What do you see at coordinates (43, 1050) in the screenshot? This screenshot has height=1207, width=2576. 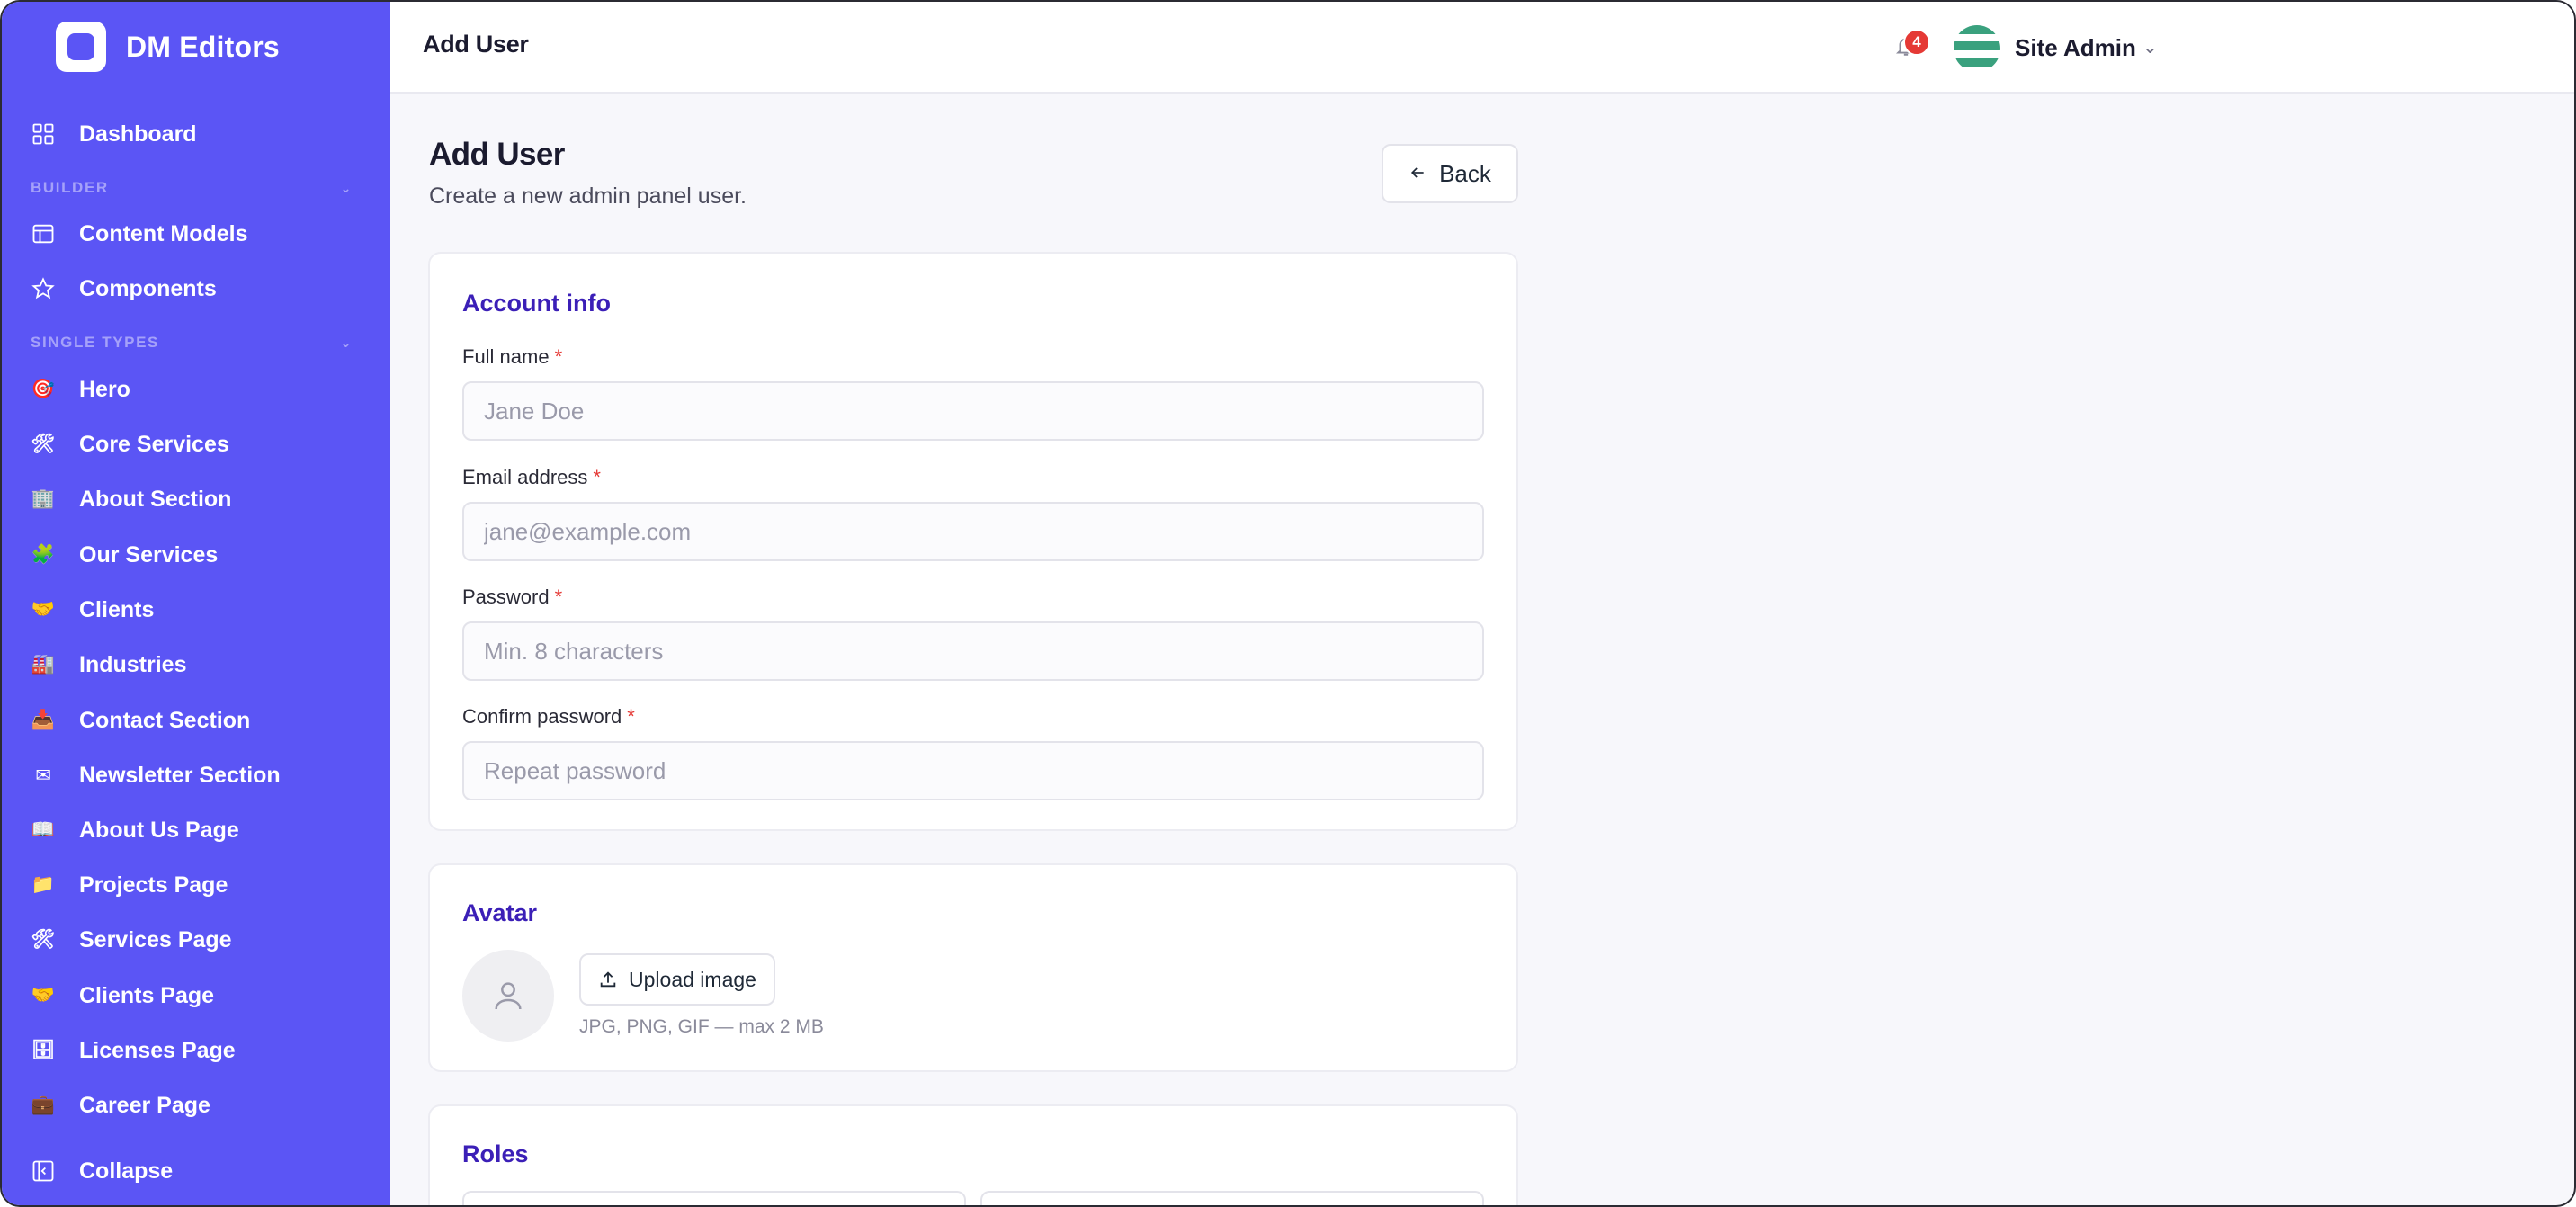 I see `archive-icon: 🗄` at bounding box center [43, 1050].